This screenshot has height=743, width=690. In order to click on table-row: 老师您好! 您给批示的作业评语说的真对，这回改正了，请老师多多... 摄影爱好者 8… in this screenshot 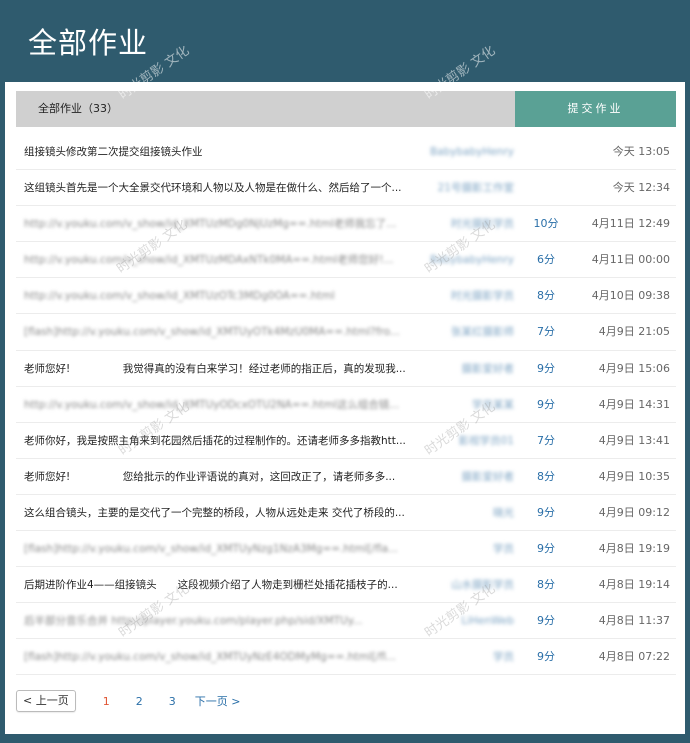, I will do `click(346, 477)`.